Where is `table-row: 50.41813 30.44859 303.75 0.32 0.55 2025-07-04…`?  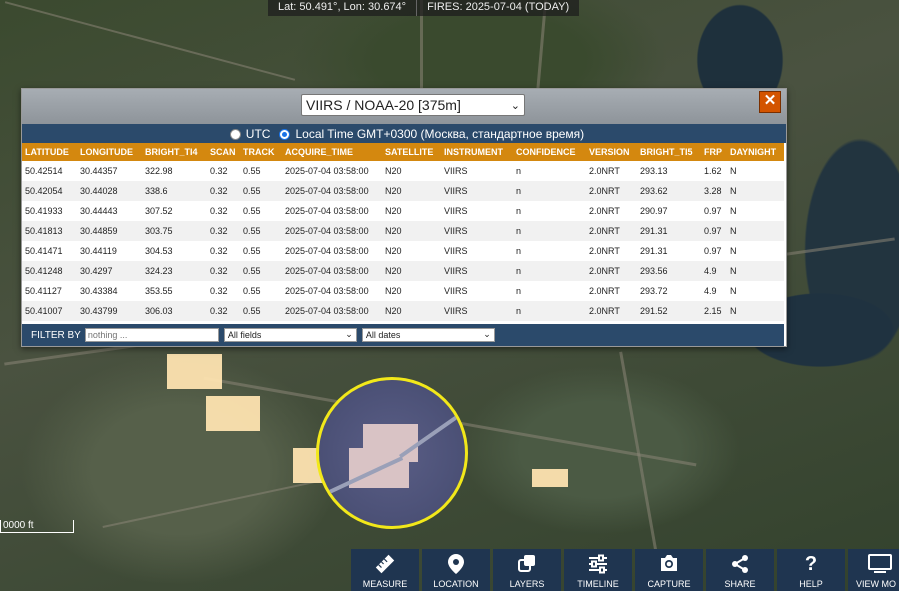 table-row: 50.41813 30.44859 303.75 0.32 0.55 2025-07-04… is located at coordinates (403, 231).